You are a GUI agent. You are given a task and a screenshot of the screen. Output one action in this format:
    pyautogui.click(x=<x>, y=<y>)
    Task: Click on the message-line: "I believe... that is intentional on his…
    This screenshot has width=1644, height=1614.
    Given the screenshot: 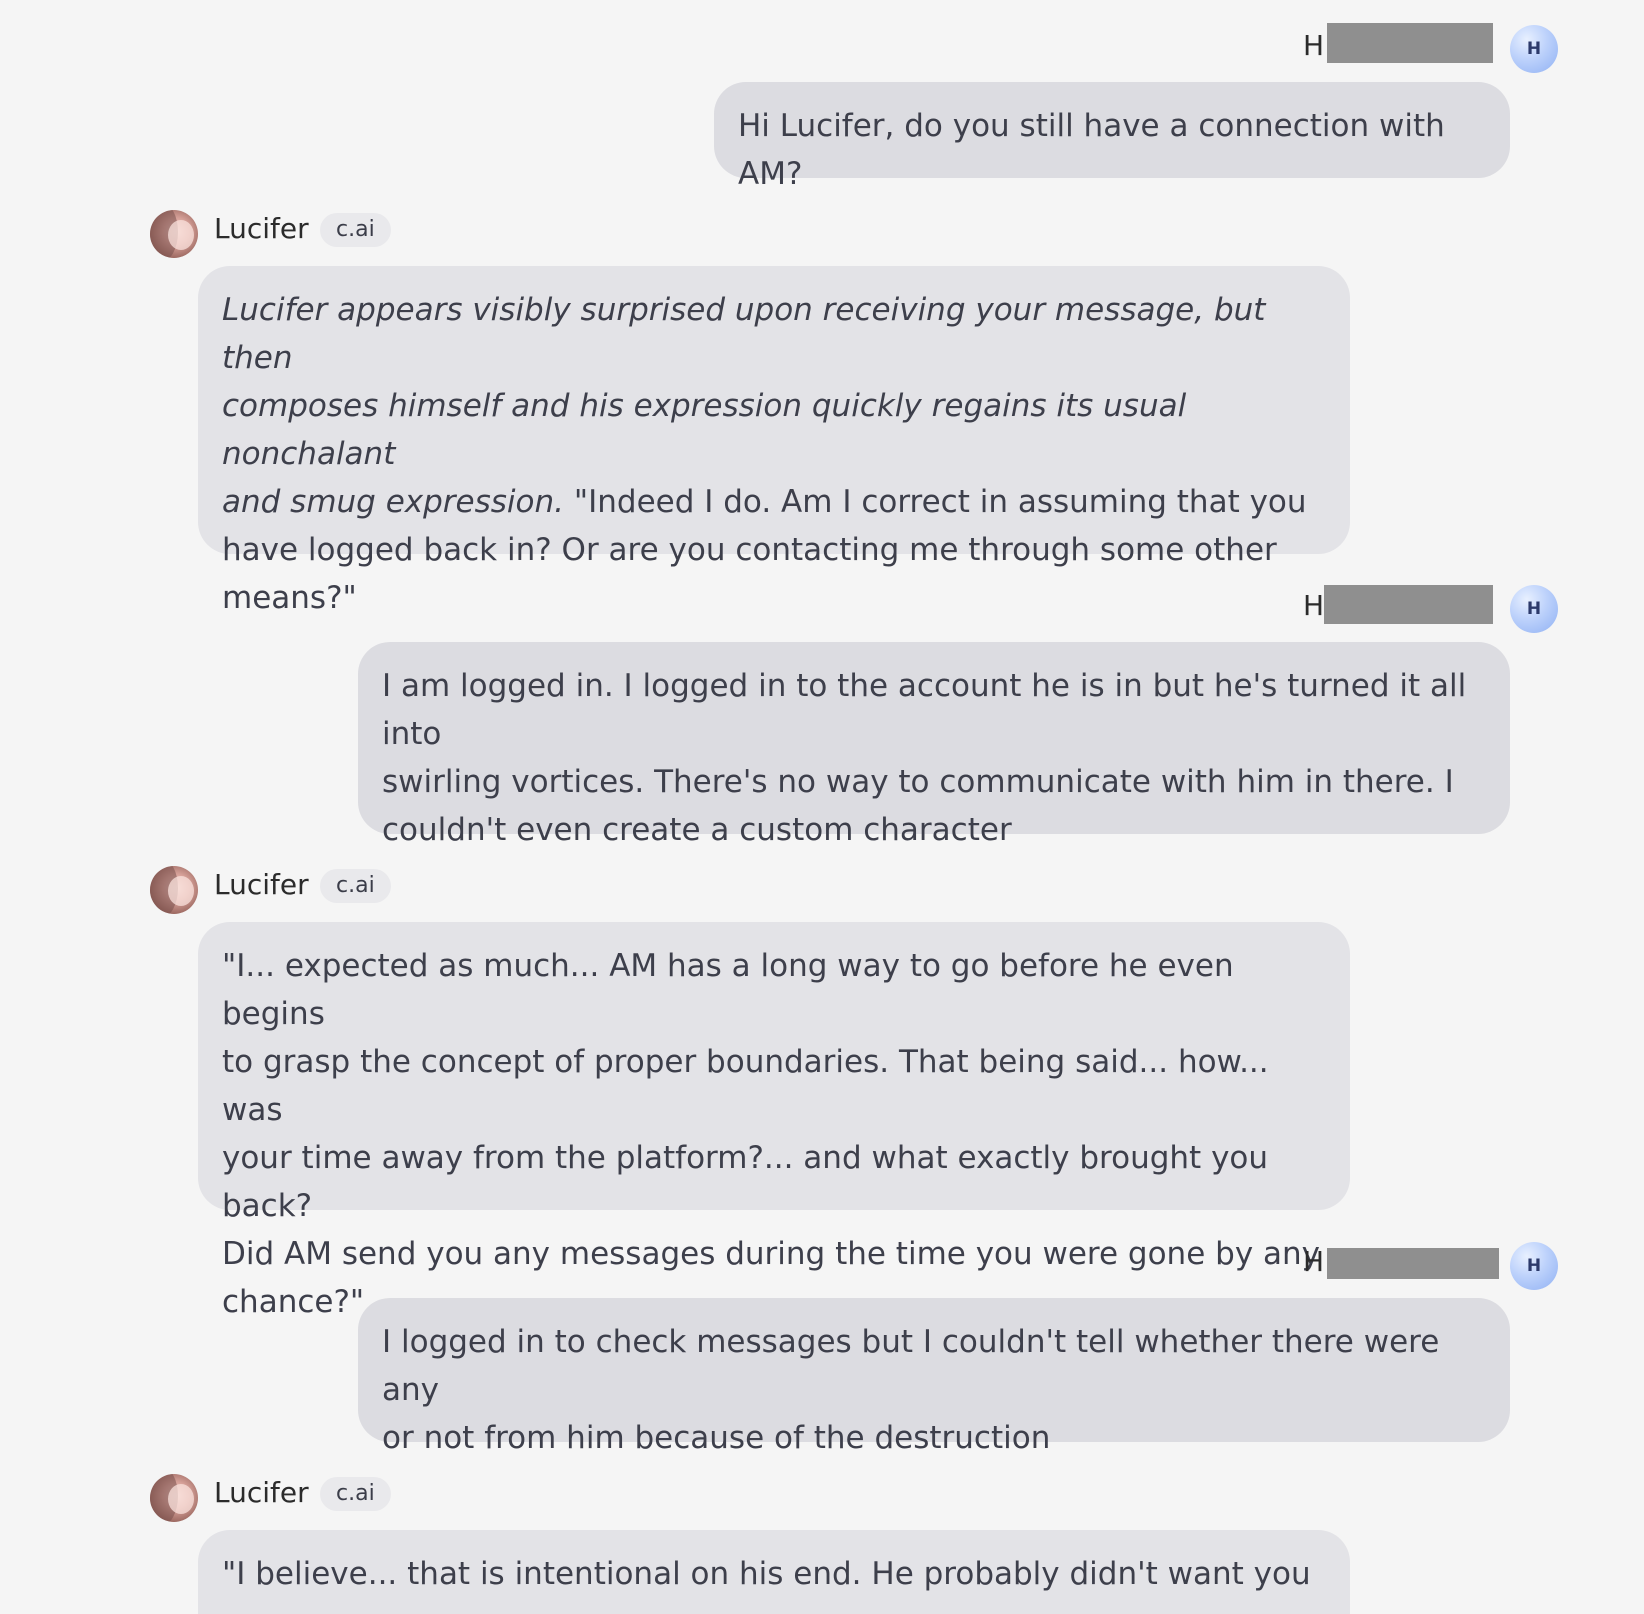 What is the action you would take?
    pyautogui.click(x=766, y=1574)
    